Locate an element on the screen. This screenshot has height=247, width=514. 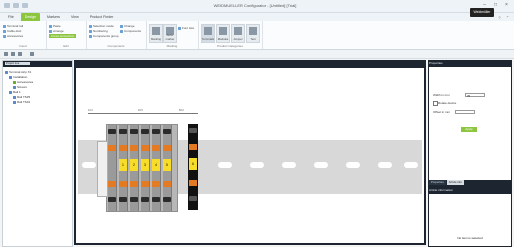
selection-mode-button: Selection mode is located at coordinates (101, 26).